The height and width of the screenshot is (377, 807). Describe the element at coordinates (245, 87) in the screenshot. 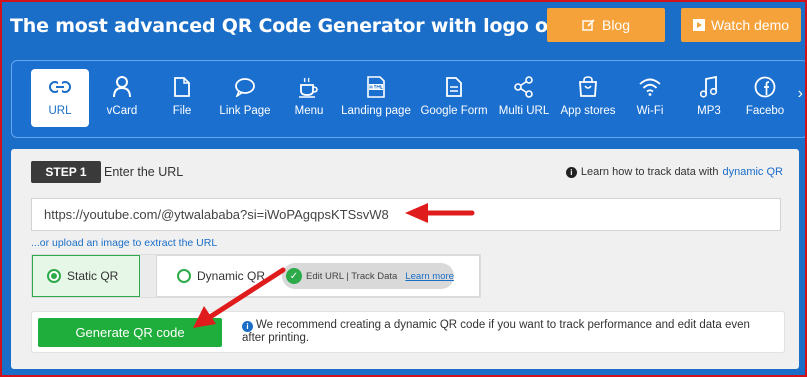

I see `chat-bubble-icon` at that location.